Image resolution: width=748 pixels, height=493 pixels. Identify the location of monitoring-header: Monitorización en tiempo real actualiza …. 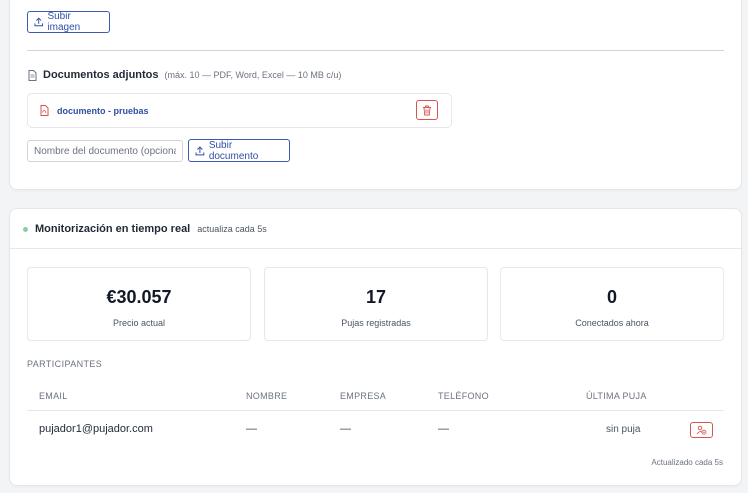
(145, 229).